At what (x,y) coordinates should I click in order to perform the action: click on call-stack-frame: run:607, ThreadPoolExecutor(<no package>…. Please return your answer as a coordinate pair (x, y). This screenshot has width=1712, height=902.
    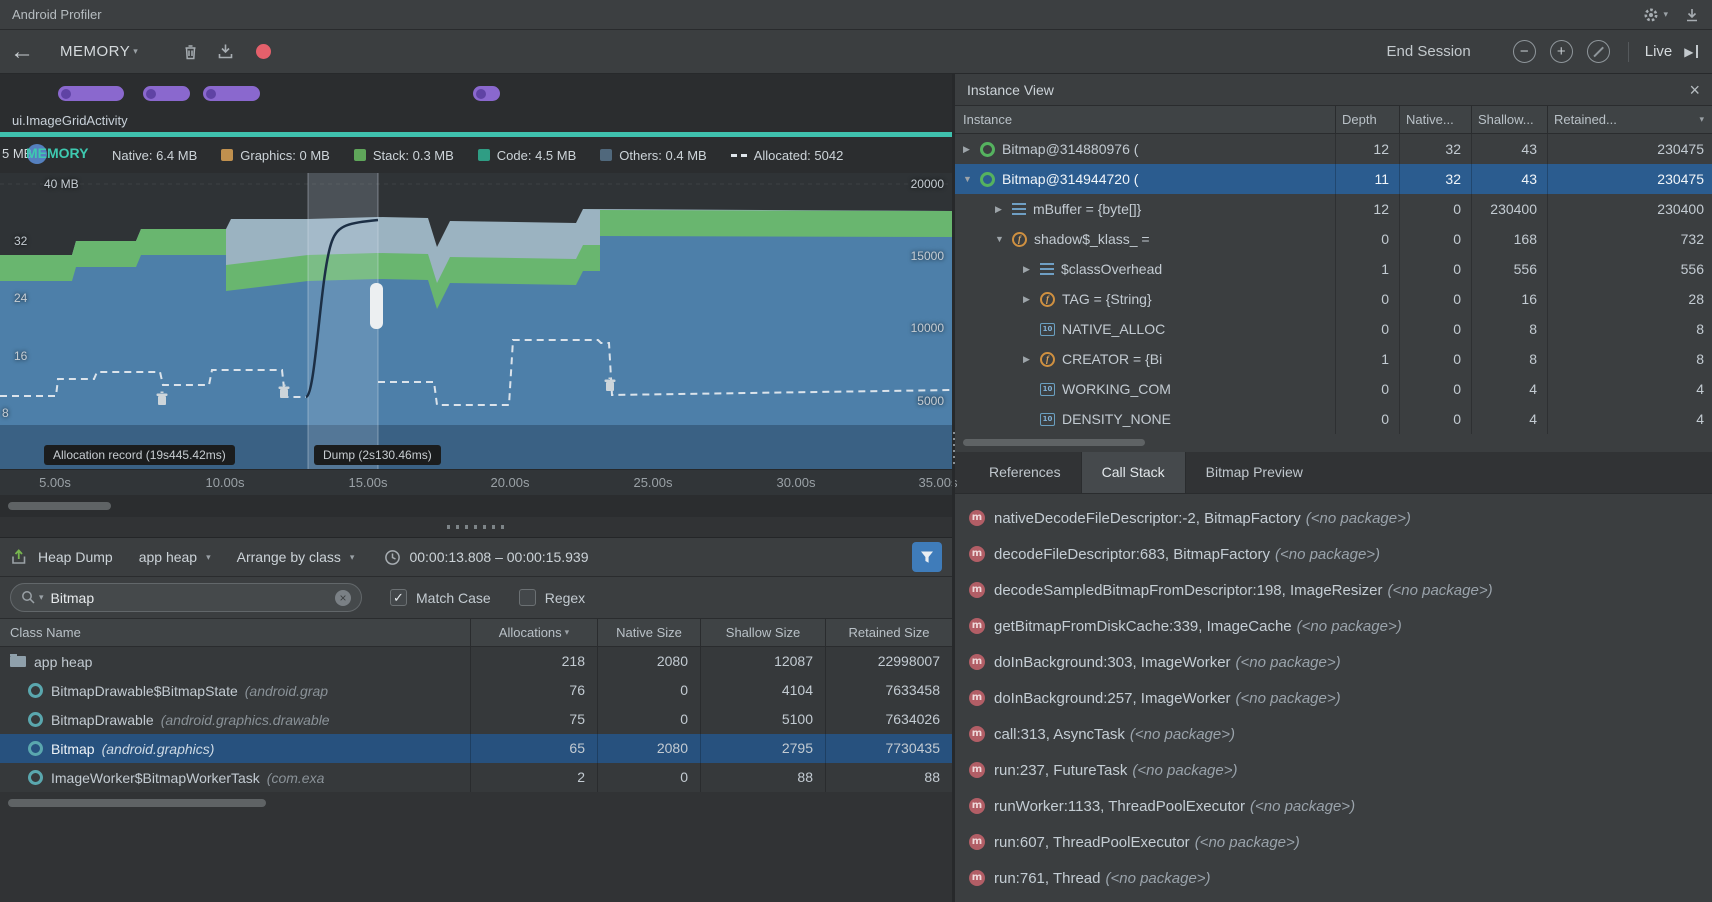
    Looking at the image, I should click on (1333, 842).